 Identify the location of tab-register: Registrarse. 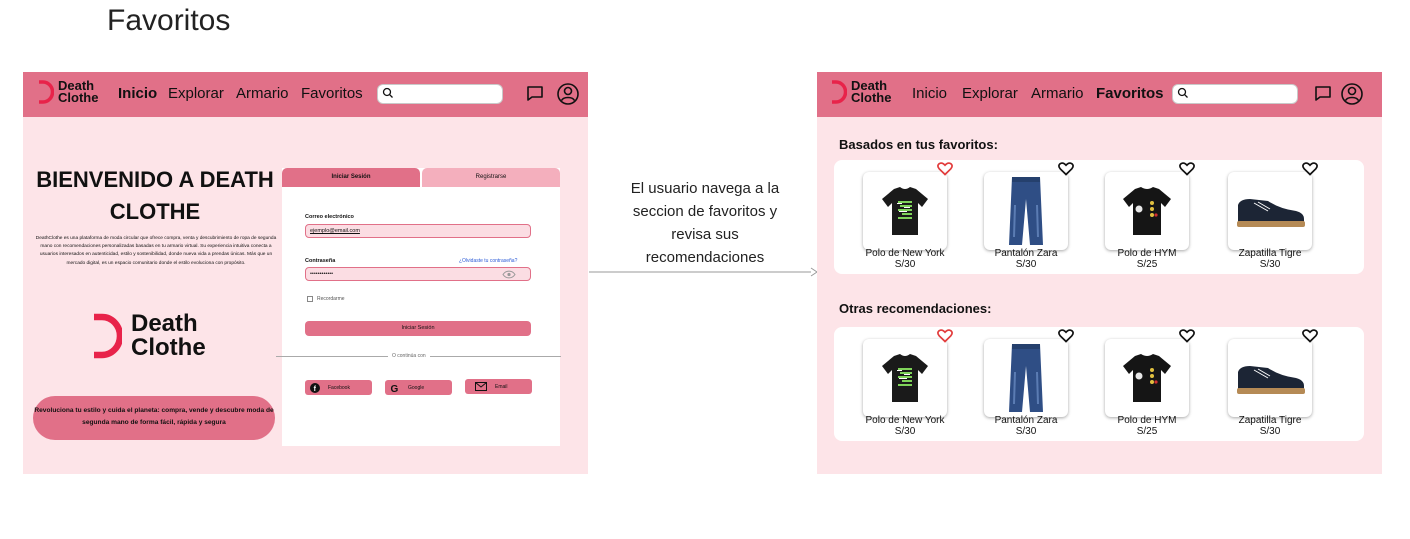
(491, 177).